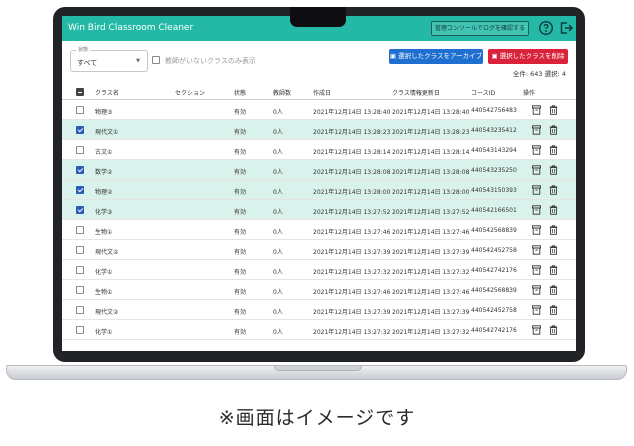 The height and width of the screenshot is (446, 634). What do you see at coordinates (322, 92) in the screenshot?
I see `col-created: 作成日` at bounding box center [322, 92].